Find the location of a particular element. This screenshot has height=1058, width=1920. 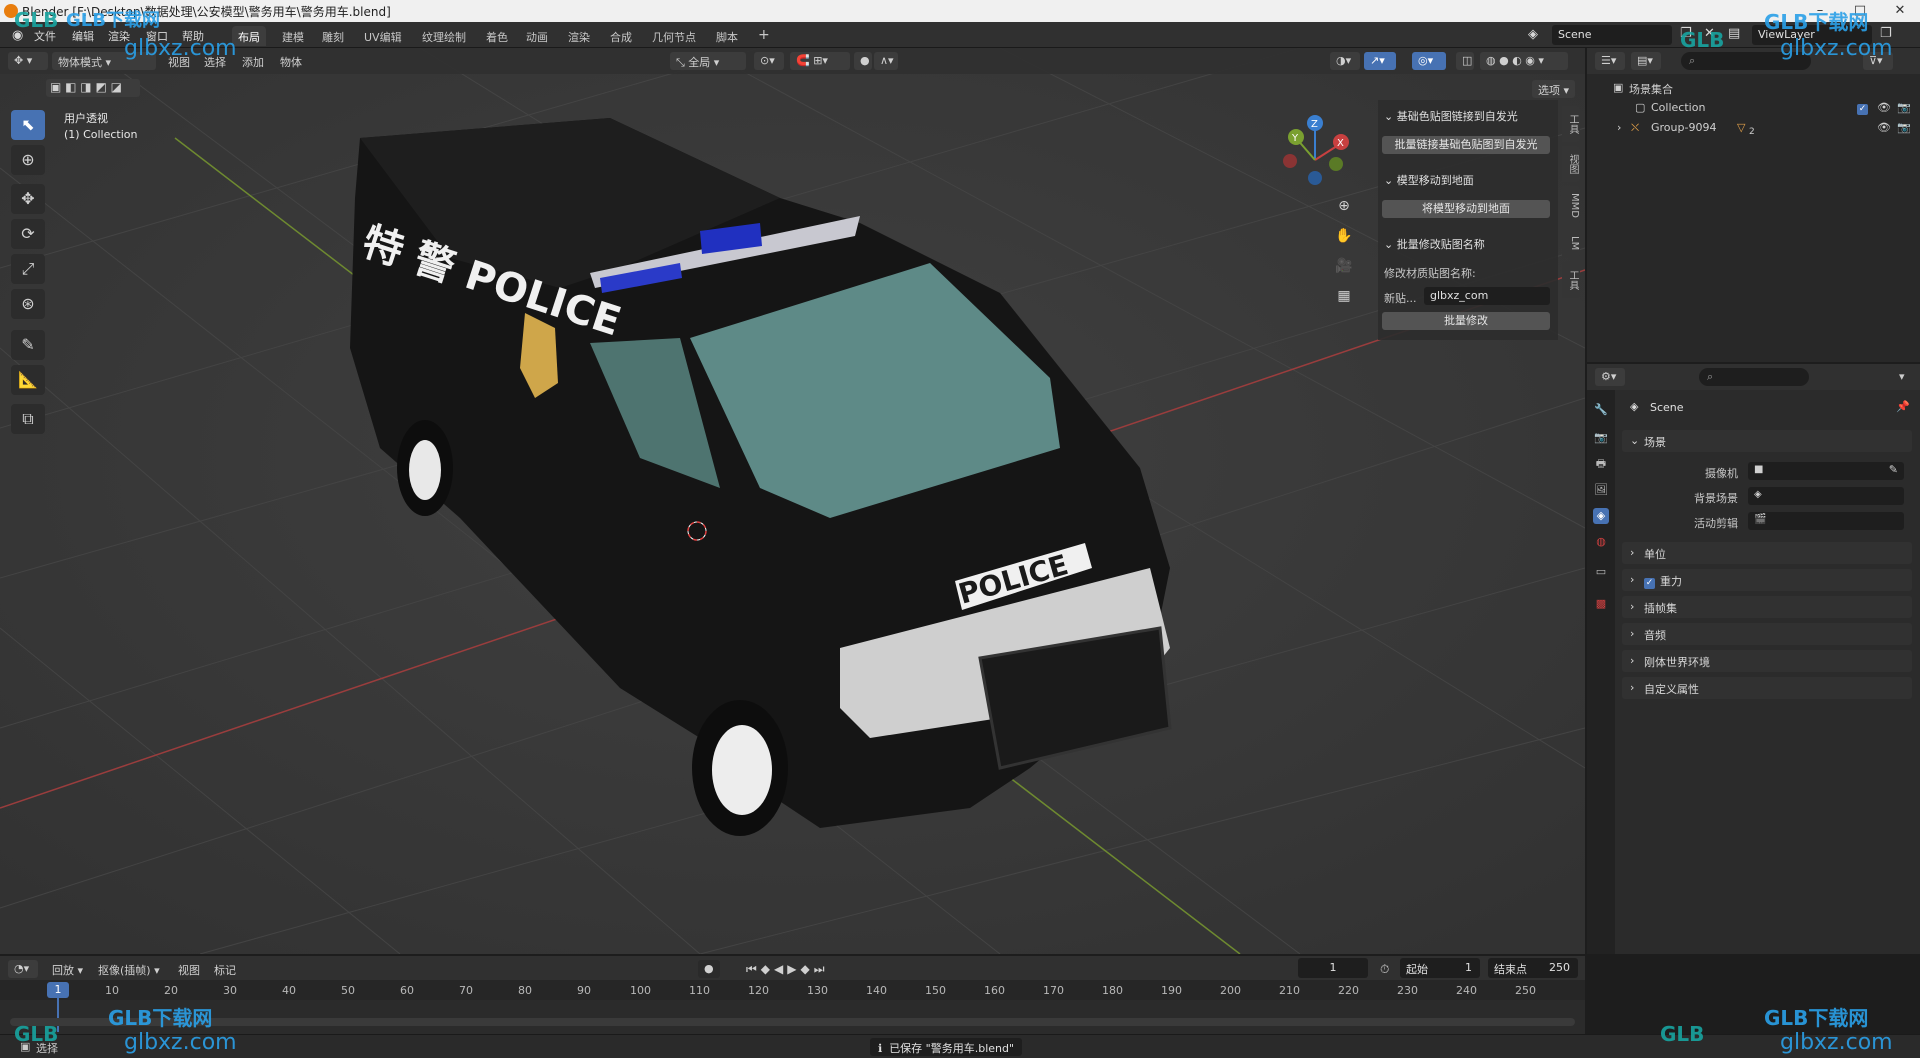

active-clip-field: 🎬 is located at coordinates (1826, 521).